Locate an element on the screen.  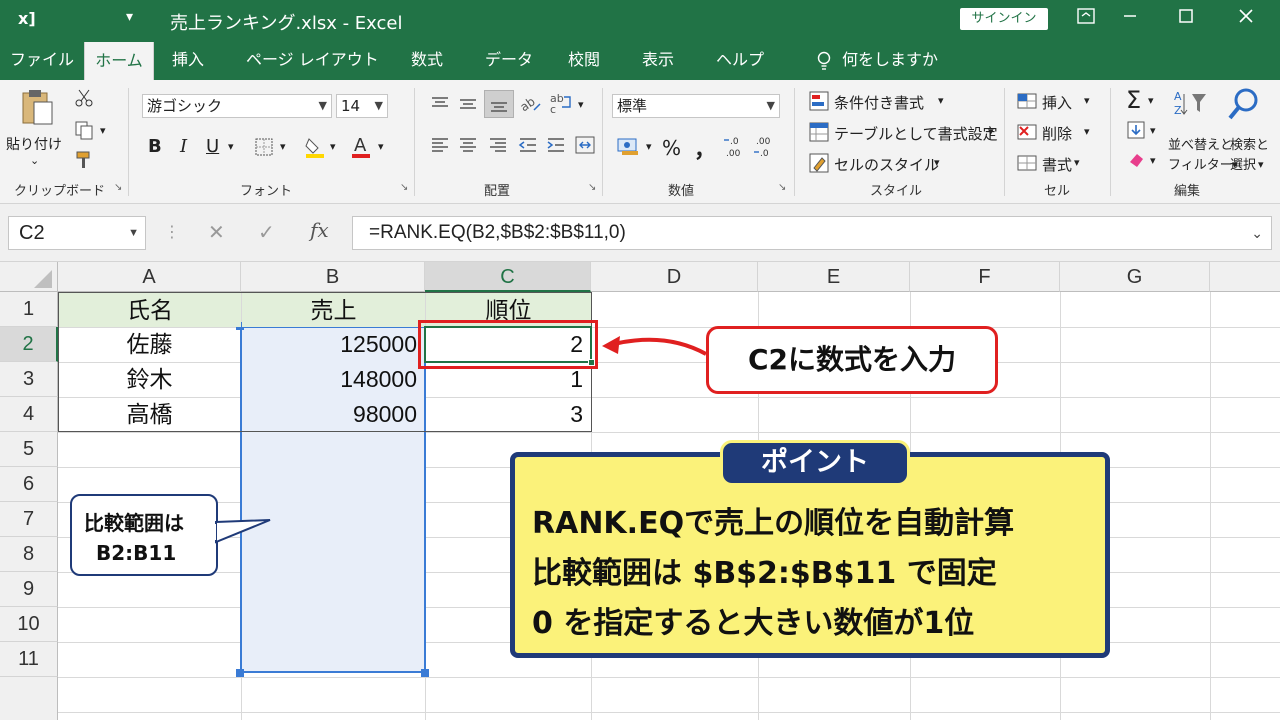
cell-b2: 125000 is located at coordinates (333, 344).